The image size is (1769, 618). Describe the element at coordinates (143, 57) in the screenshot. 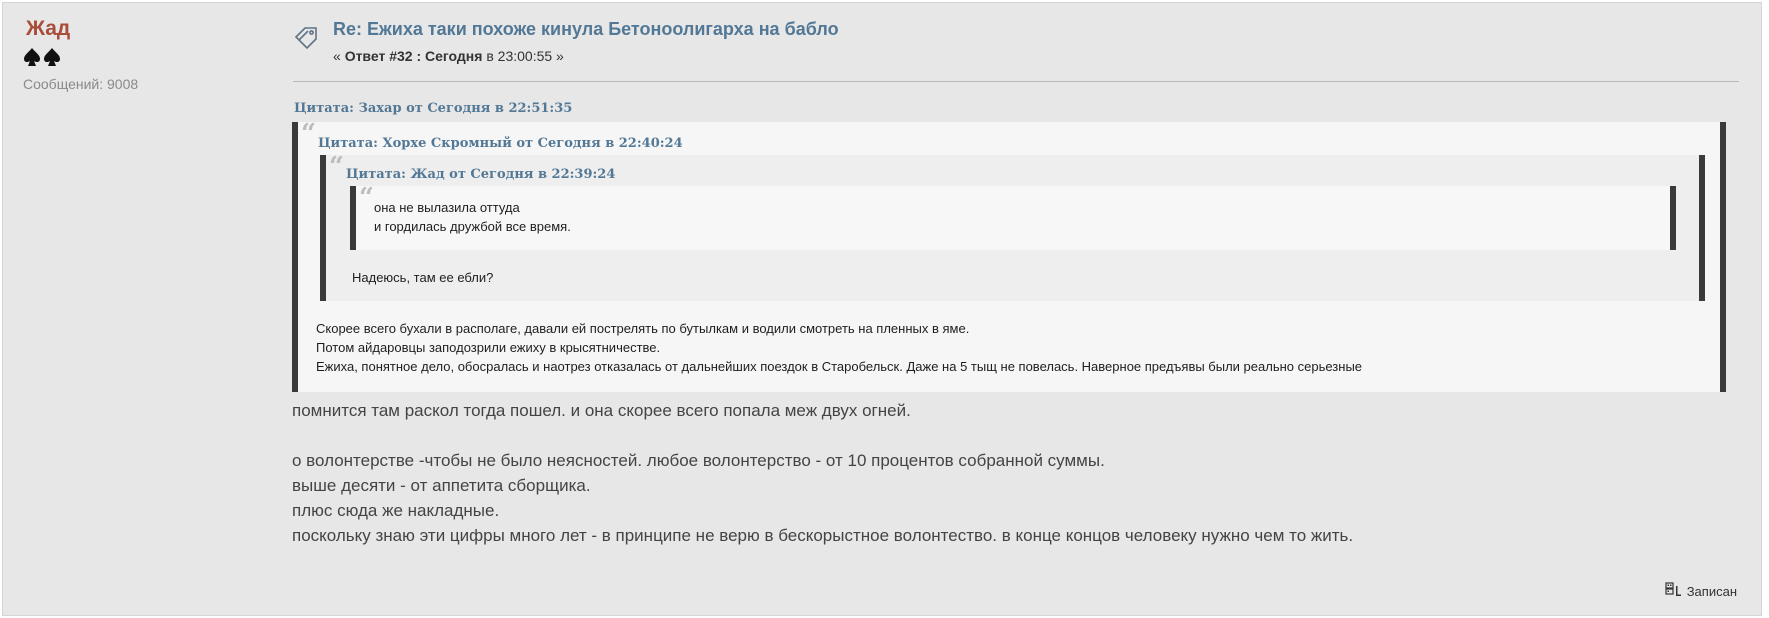

I see `spade-stars-icon` at that location.